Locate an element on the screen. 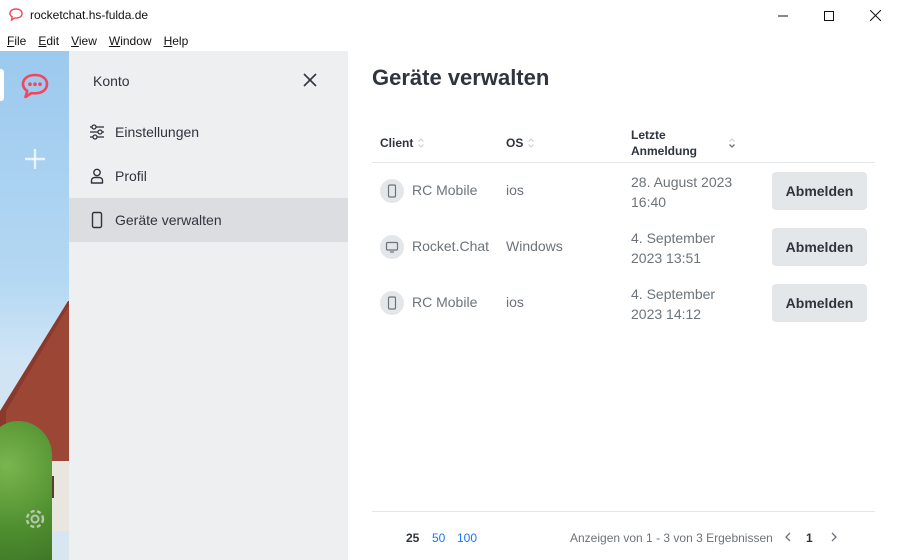 Image resolution: width=900 pixels, height=560 pixels. menu-view: View is located at coordinates (84, 41).